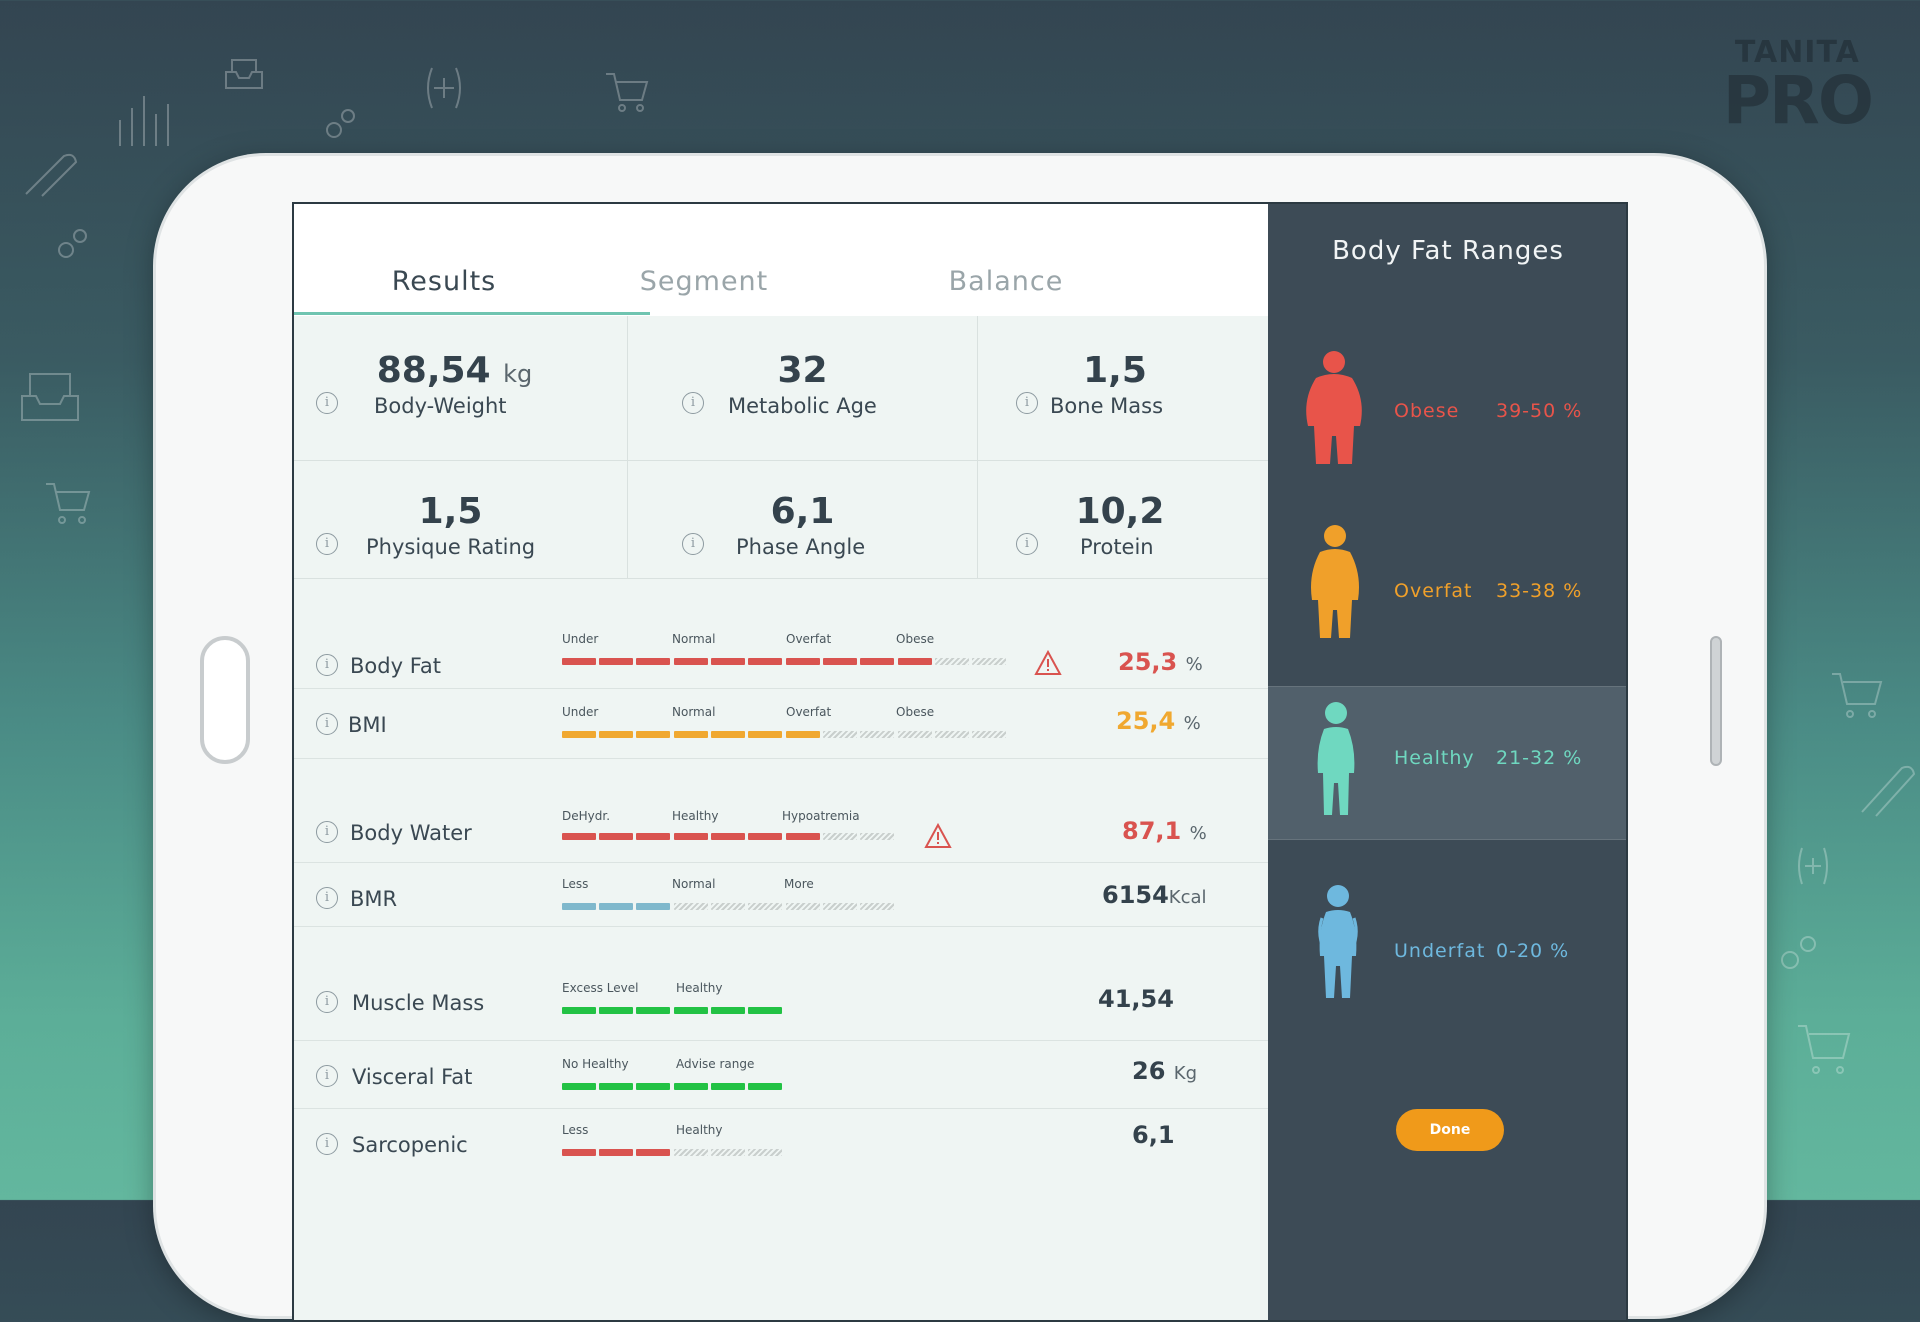 This screenshot has height=1322, width=1920. Describe the element at coordinates (575, 1130) in the screenshot. I see `scale-label: Less` at that location.